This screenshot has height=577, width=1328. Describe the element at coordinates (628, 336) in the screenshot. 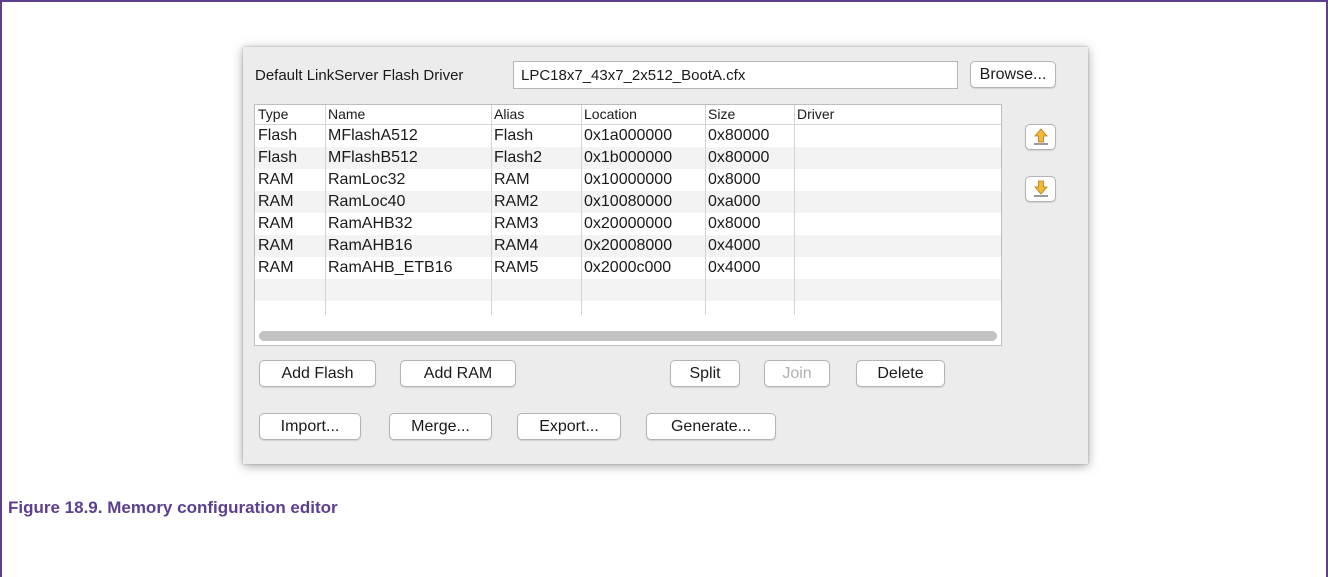

I see `horizontal-scrollbar` at that location.